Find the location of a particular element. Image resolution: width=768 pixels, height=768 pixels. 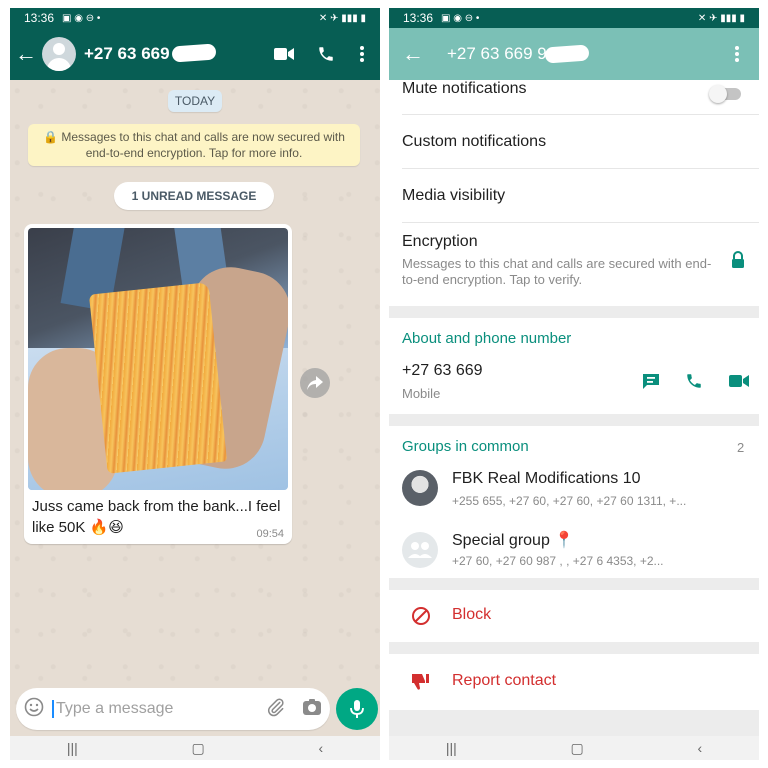

camera-icon is located at coordinates (312, 709).